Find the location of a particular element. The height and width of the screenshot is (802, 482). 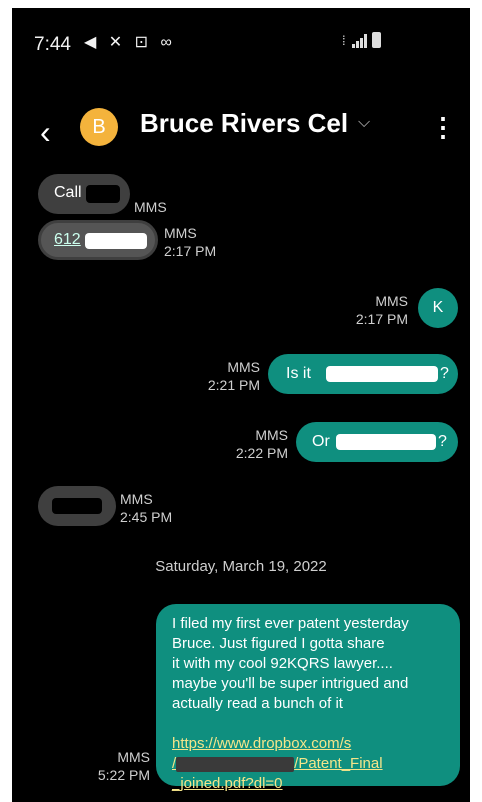

message-line: I filed my first ever patent yesterday is located at coordinates (290, 623).